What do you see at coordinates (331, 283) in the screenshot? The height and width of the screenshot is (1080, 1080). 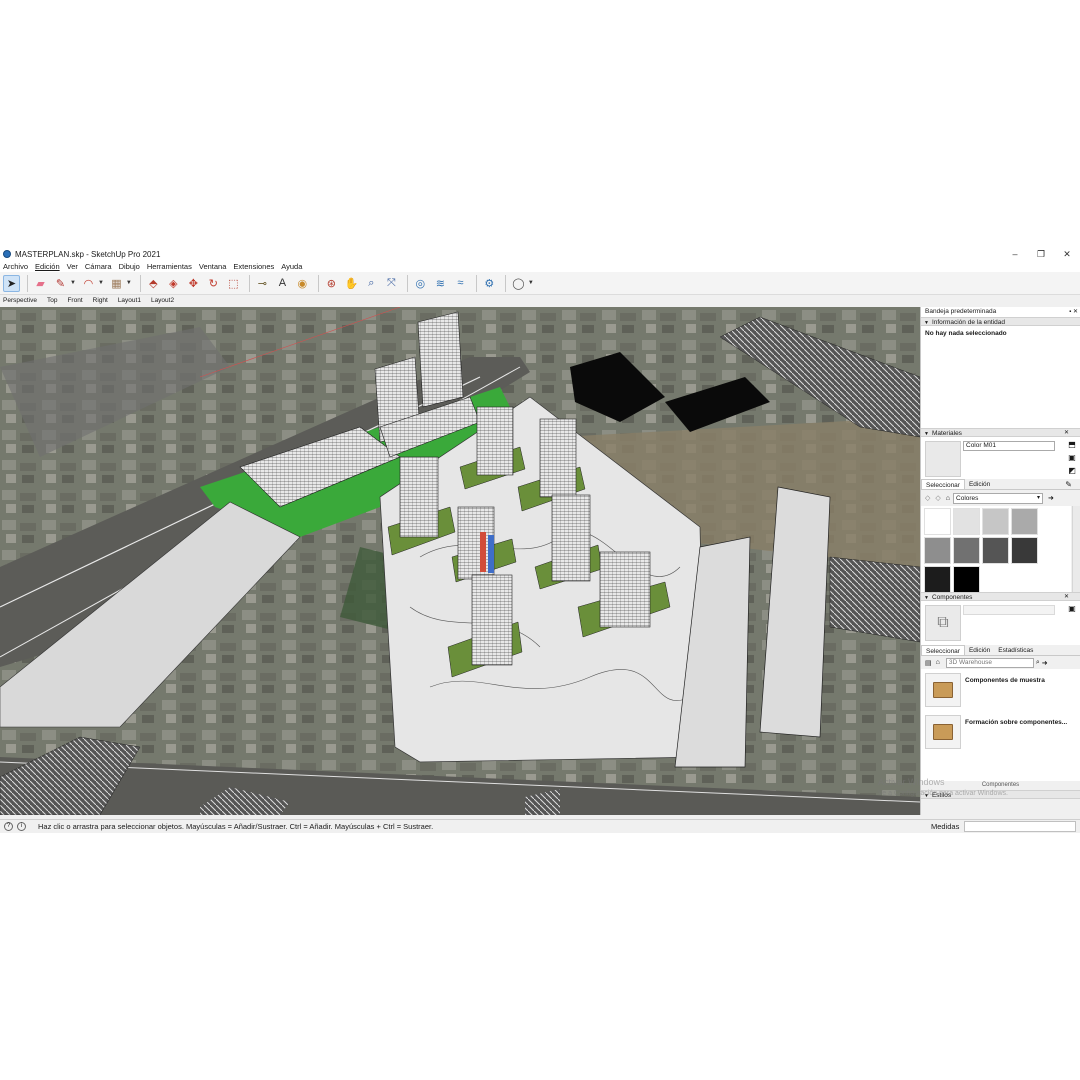 I see `orbit-icon: ⊛` at bounding box center [331, 283].